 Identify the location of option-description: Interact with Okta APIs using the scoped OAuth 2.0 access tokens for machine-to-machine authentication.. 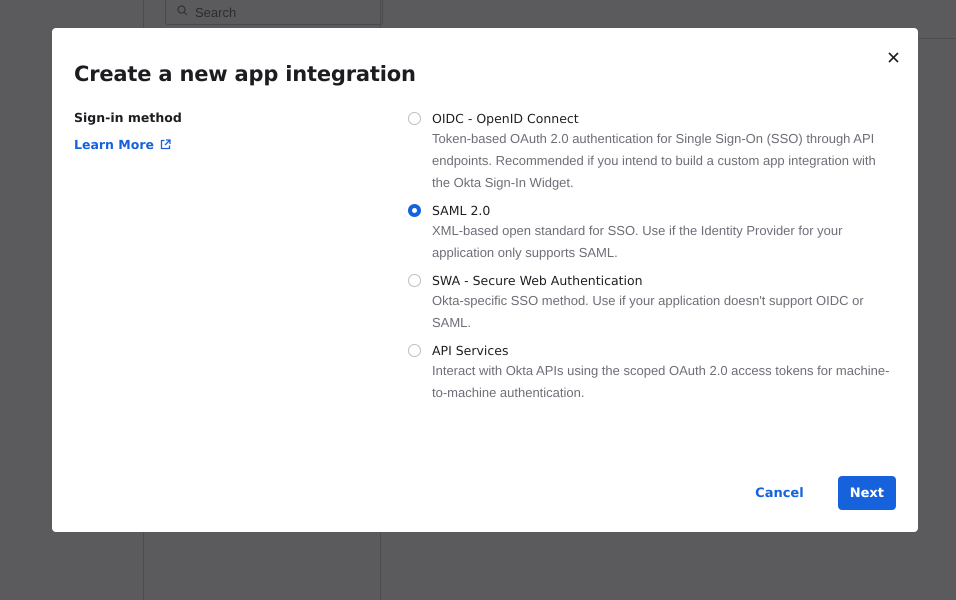
(661, 382).